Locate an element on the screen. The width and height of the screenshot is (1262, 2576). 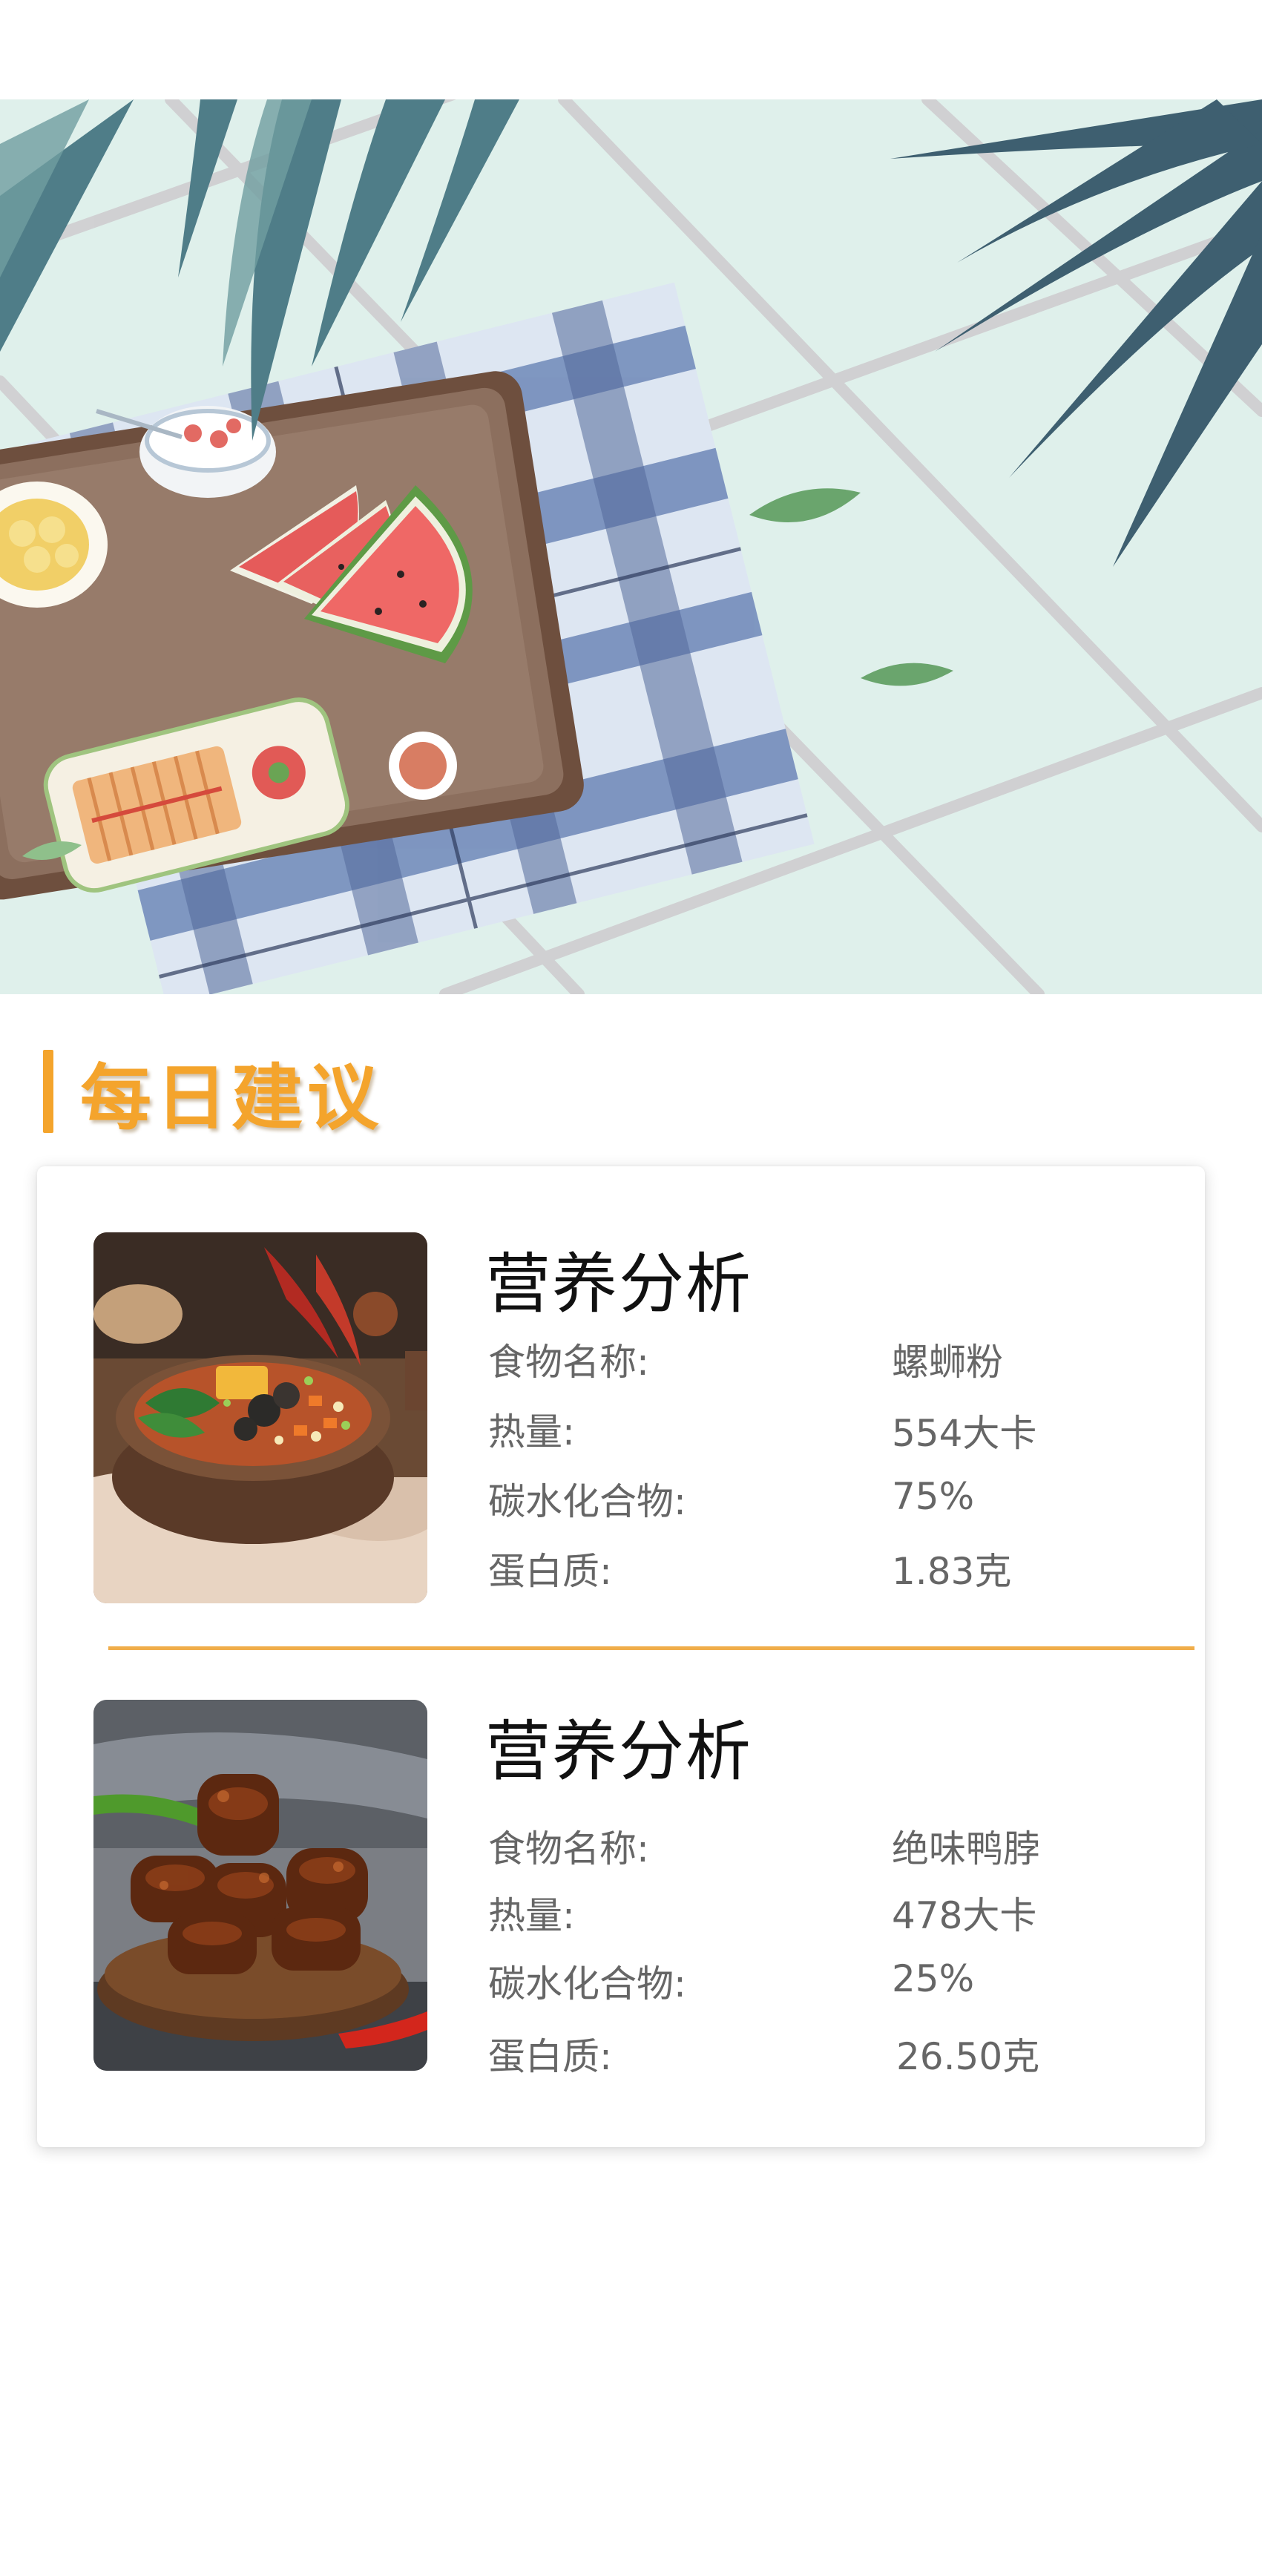
food-name-value: 绝味鸭脖 is located at coordinates (966, 1848).